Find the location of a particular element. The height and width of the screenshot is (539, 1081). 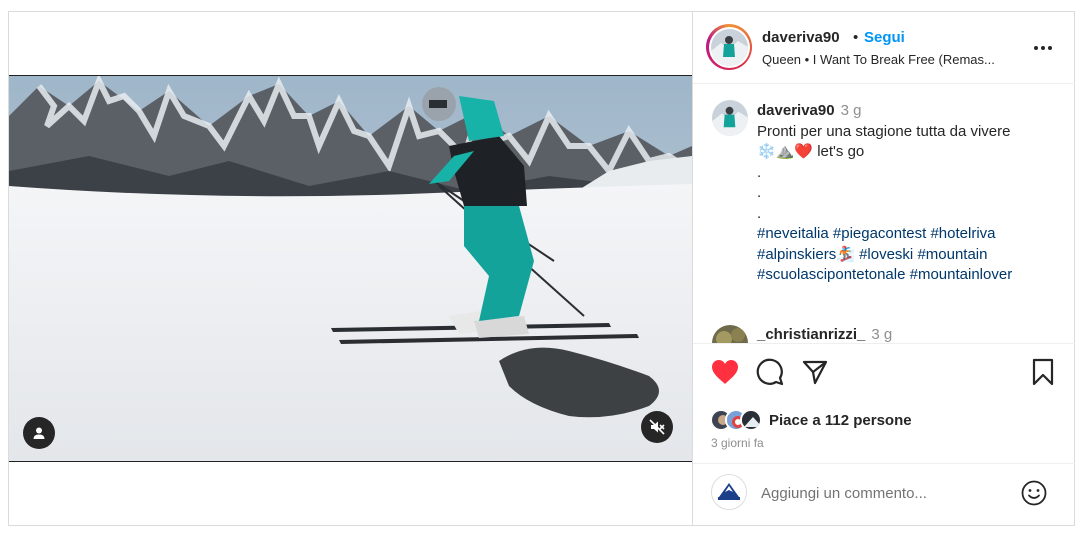

comment-avatar is located at coordinates (730, 334).